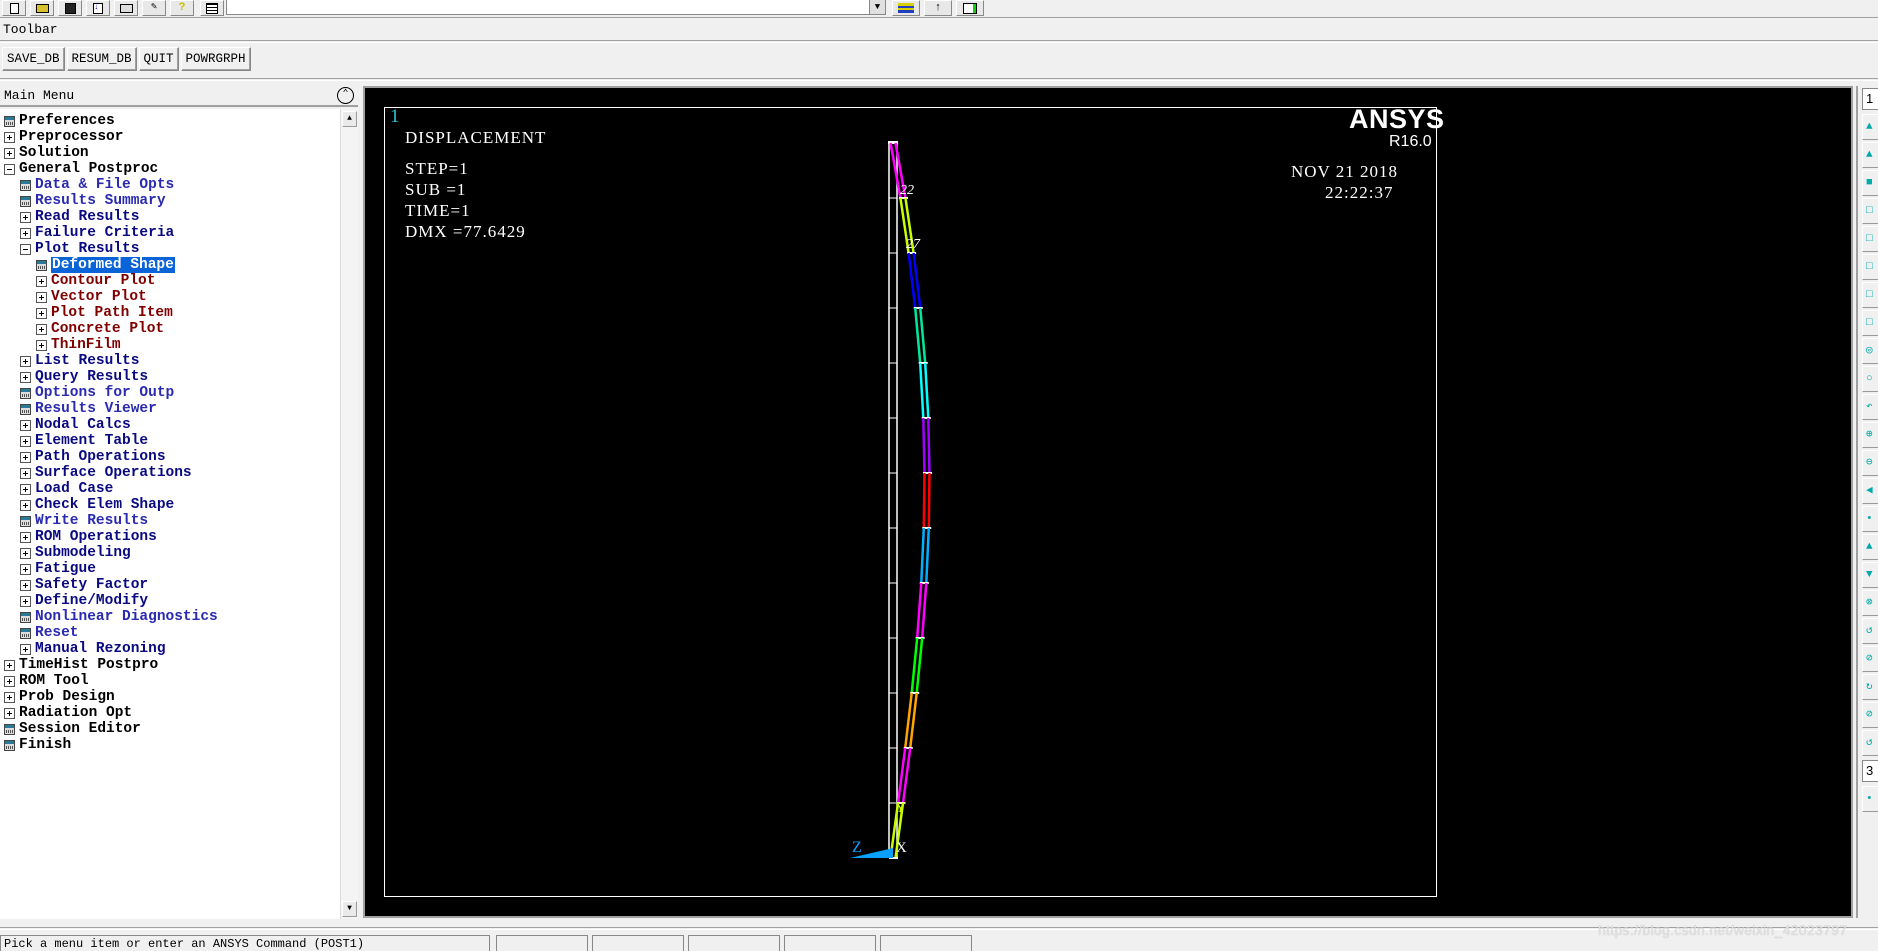  Describe the element at coordinates (556, 7) in the screenshot. I see `command-input: ▼` at that location.